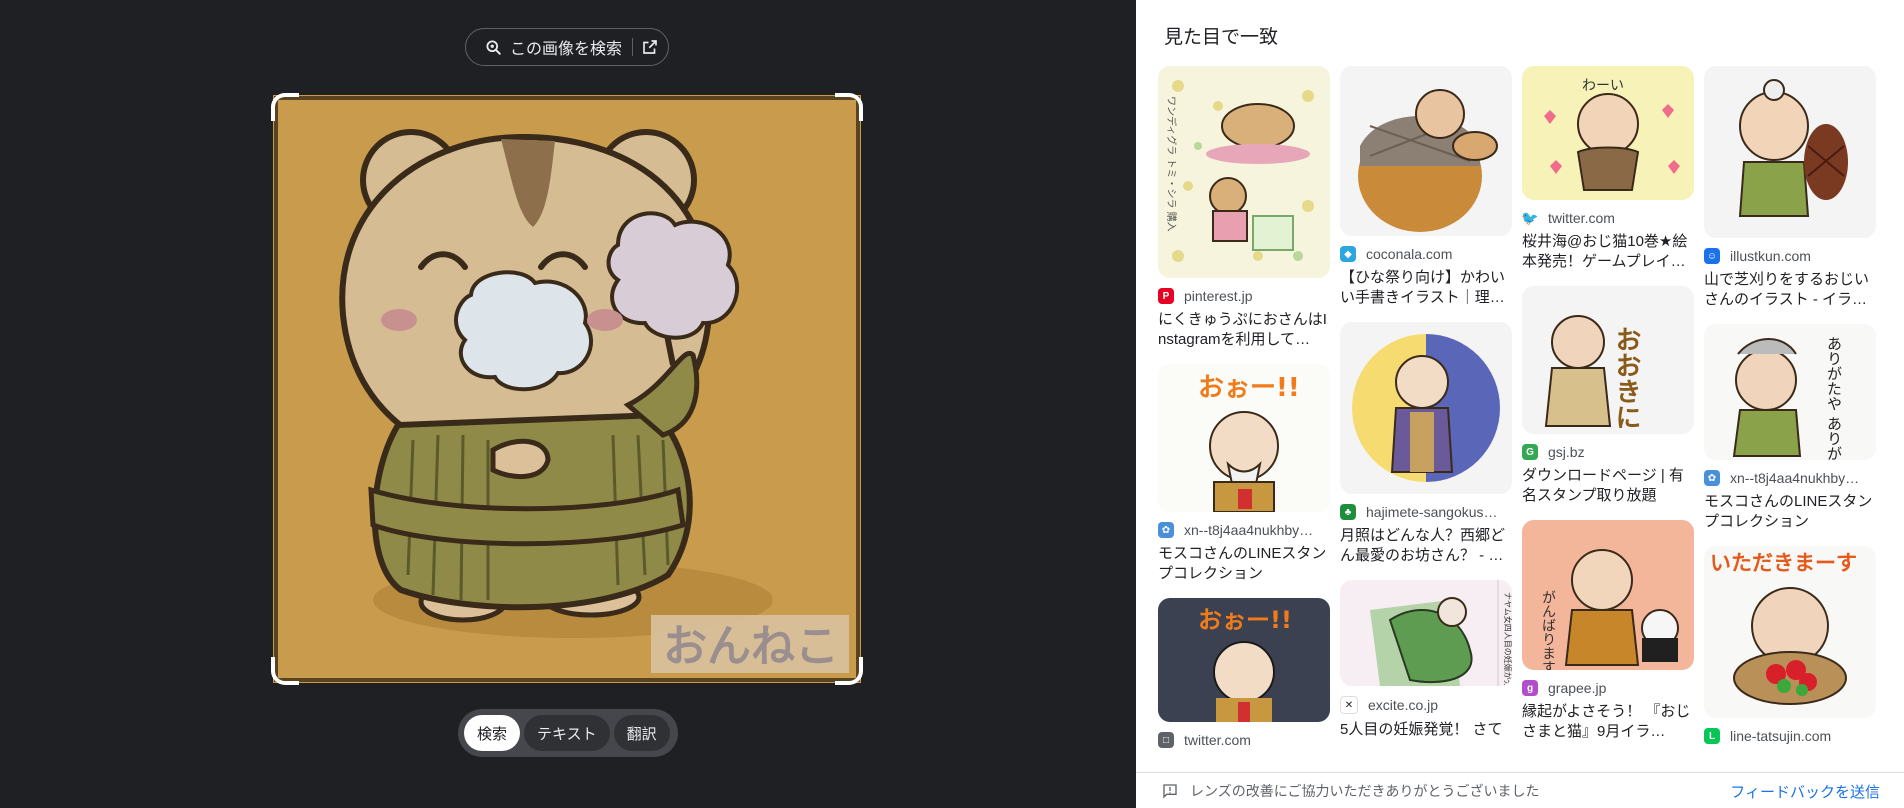  What do you see at coordinates (849, 671) in the screenshot?
I see `crop-handle-bottom-right` at bounding box center [849, 671].